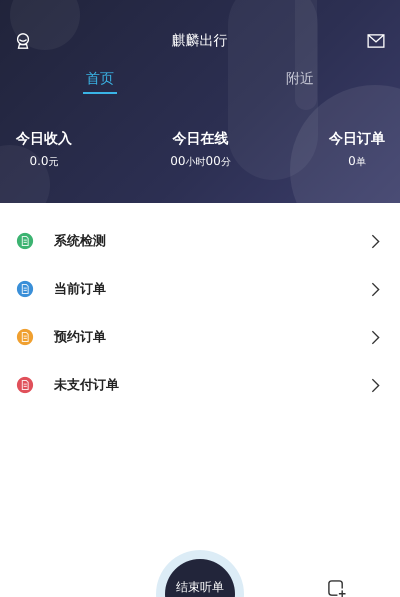 This screenshot has width=400, height=597. What do you see at coordinates (200, 289) in the screenshot?
I see `menu-item: 当前订单` at bounding box center [200, 289].